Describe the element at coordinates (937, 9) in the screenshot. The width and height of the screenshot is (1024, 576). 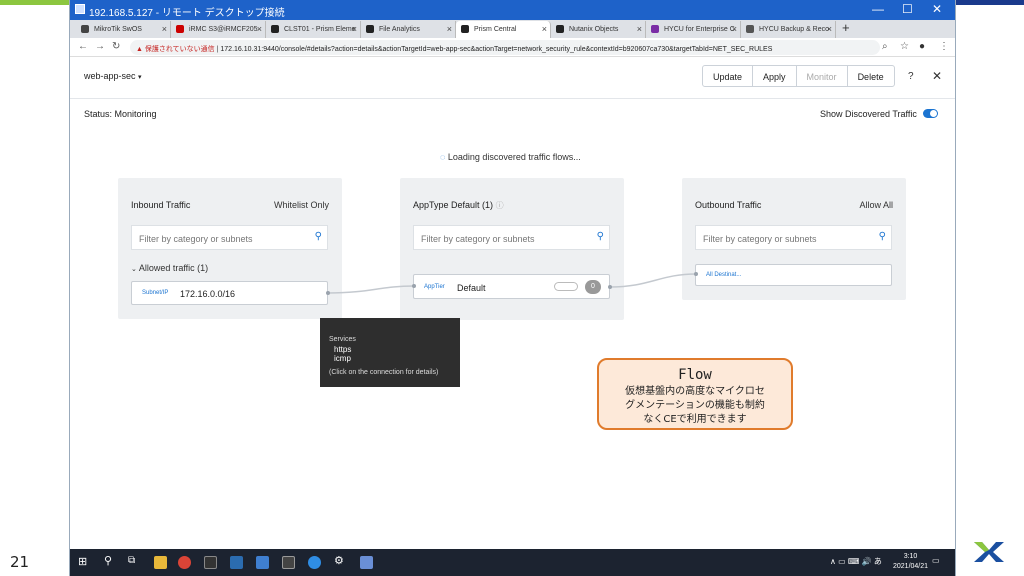
I see `close-window-button: ✕` at that location.